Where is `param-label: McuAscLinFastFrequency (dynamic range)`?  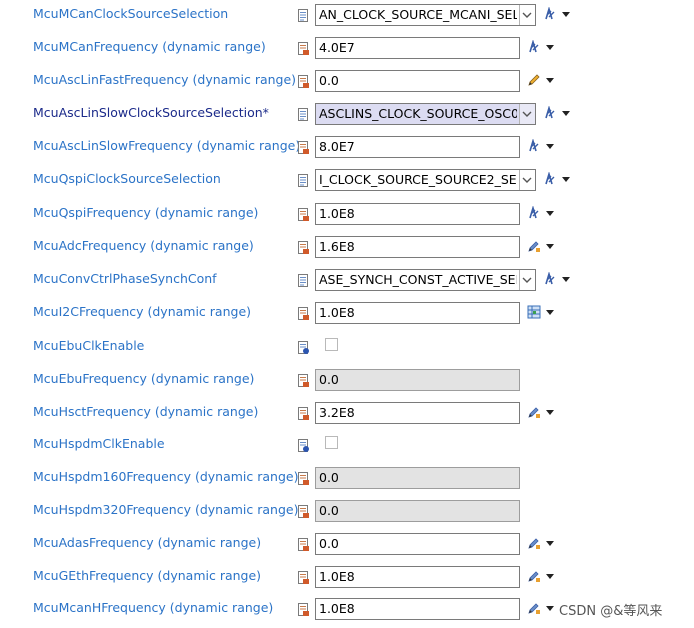
param-label: McuAscLinFastFrequency (dynamic range) is located at coordinates (165, 79).